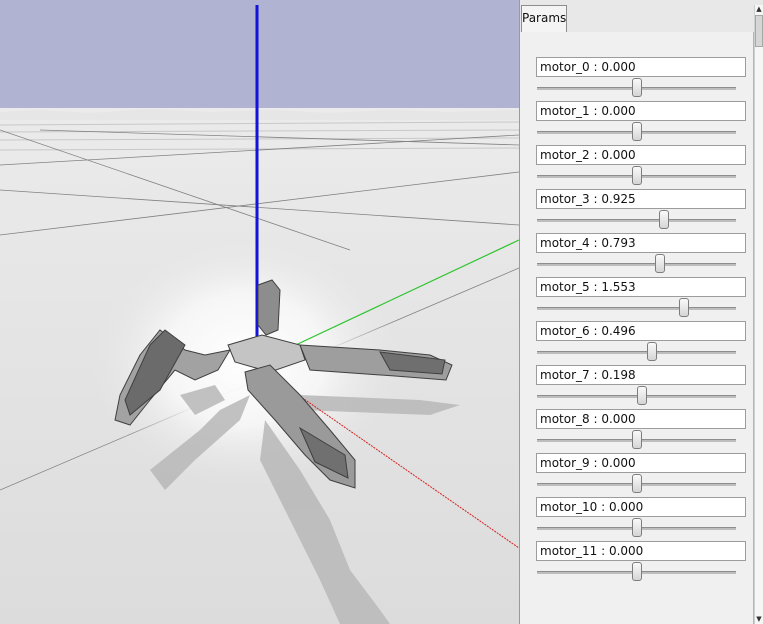  I want to click on tab-bar: Params, so click(637, 19).